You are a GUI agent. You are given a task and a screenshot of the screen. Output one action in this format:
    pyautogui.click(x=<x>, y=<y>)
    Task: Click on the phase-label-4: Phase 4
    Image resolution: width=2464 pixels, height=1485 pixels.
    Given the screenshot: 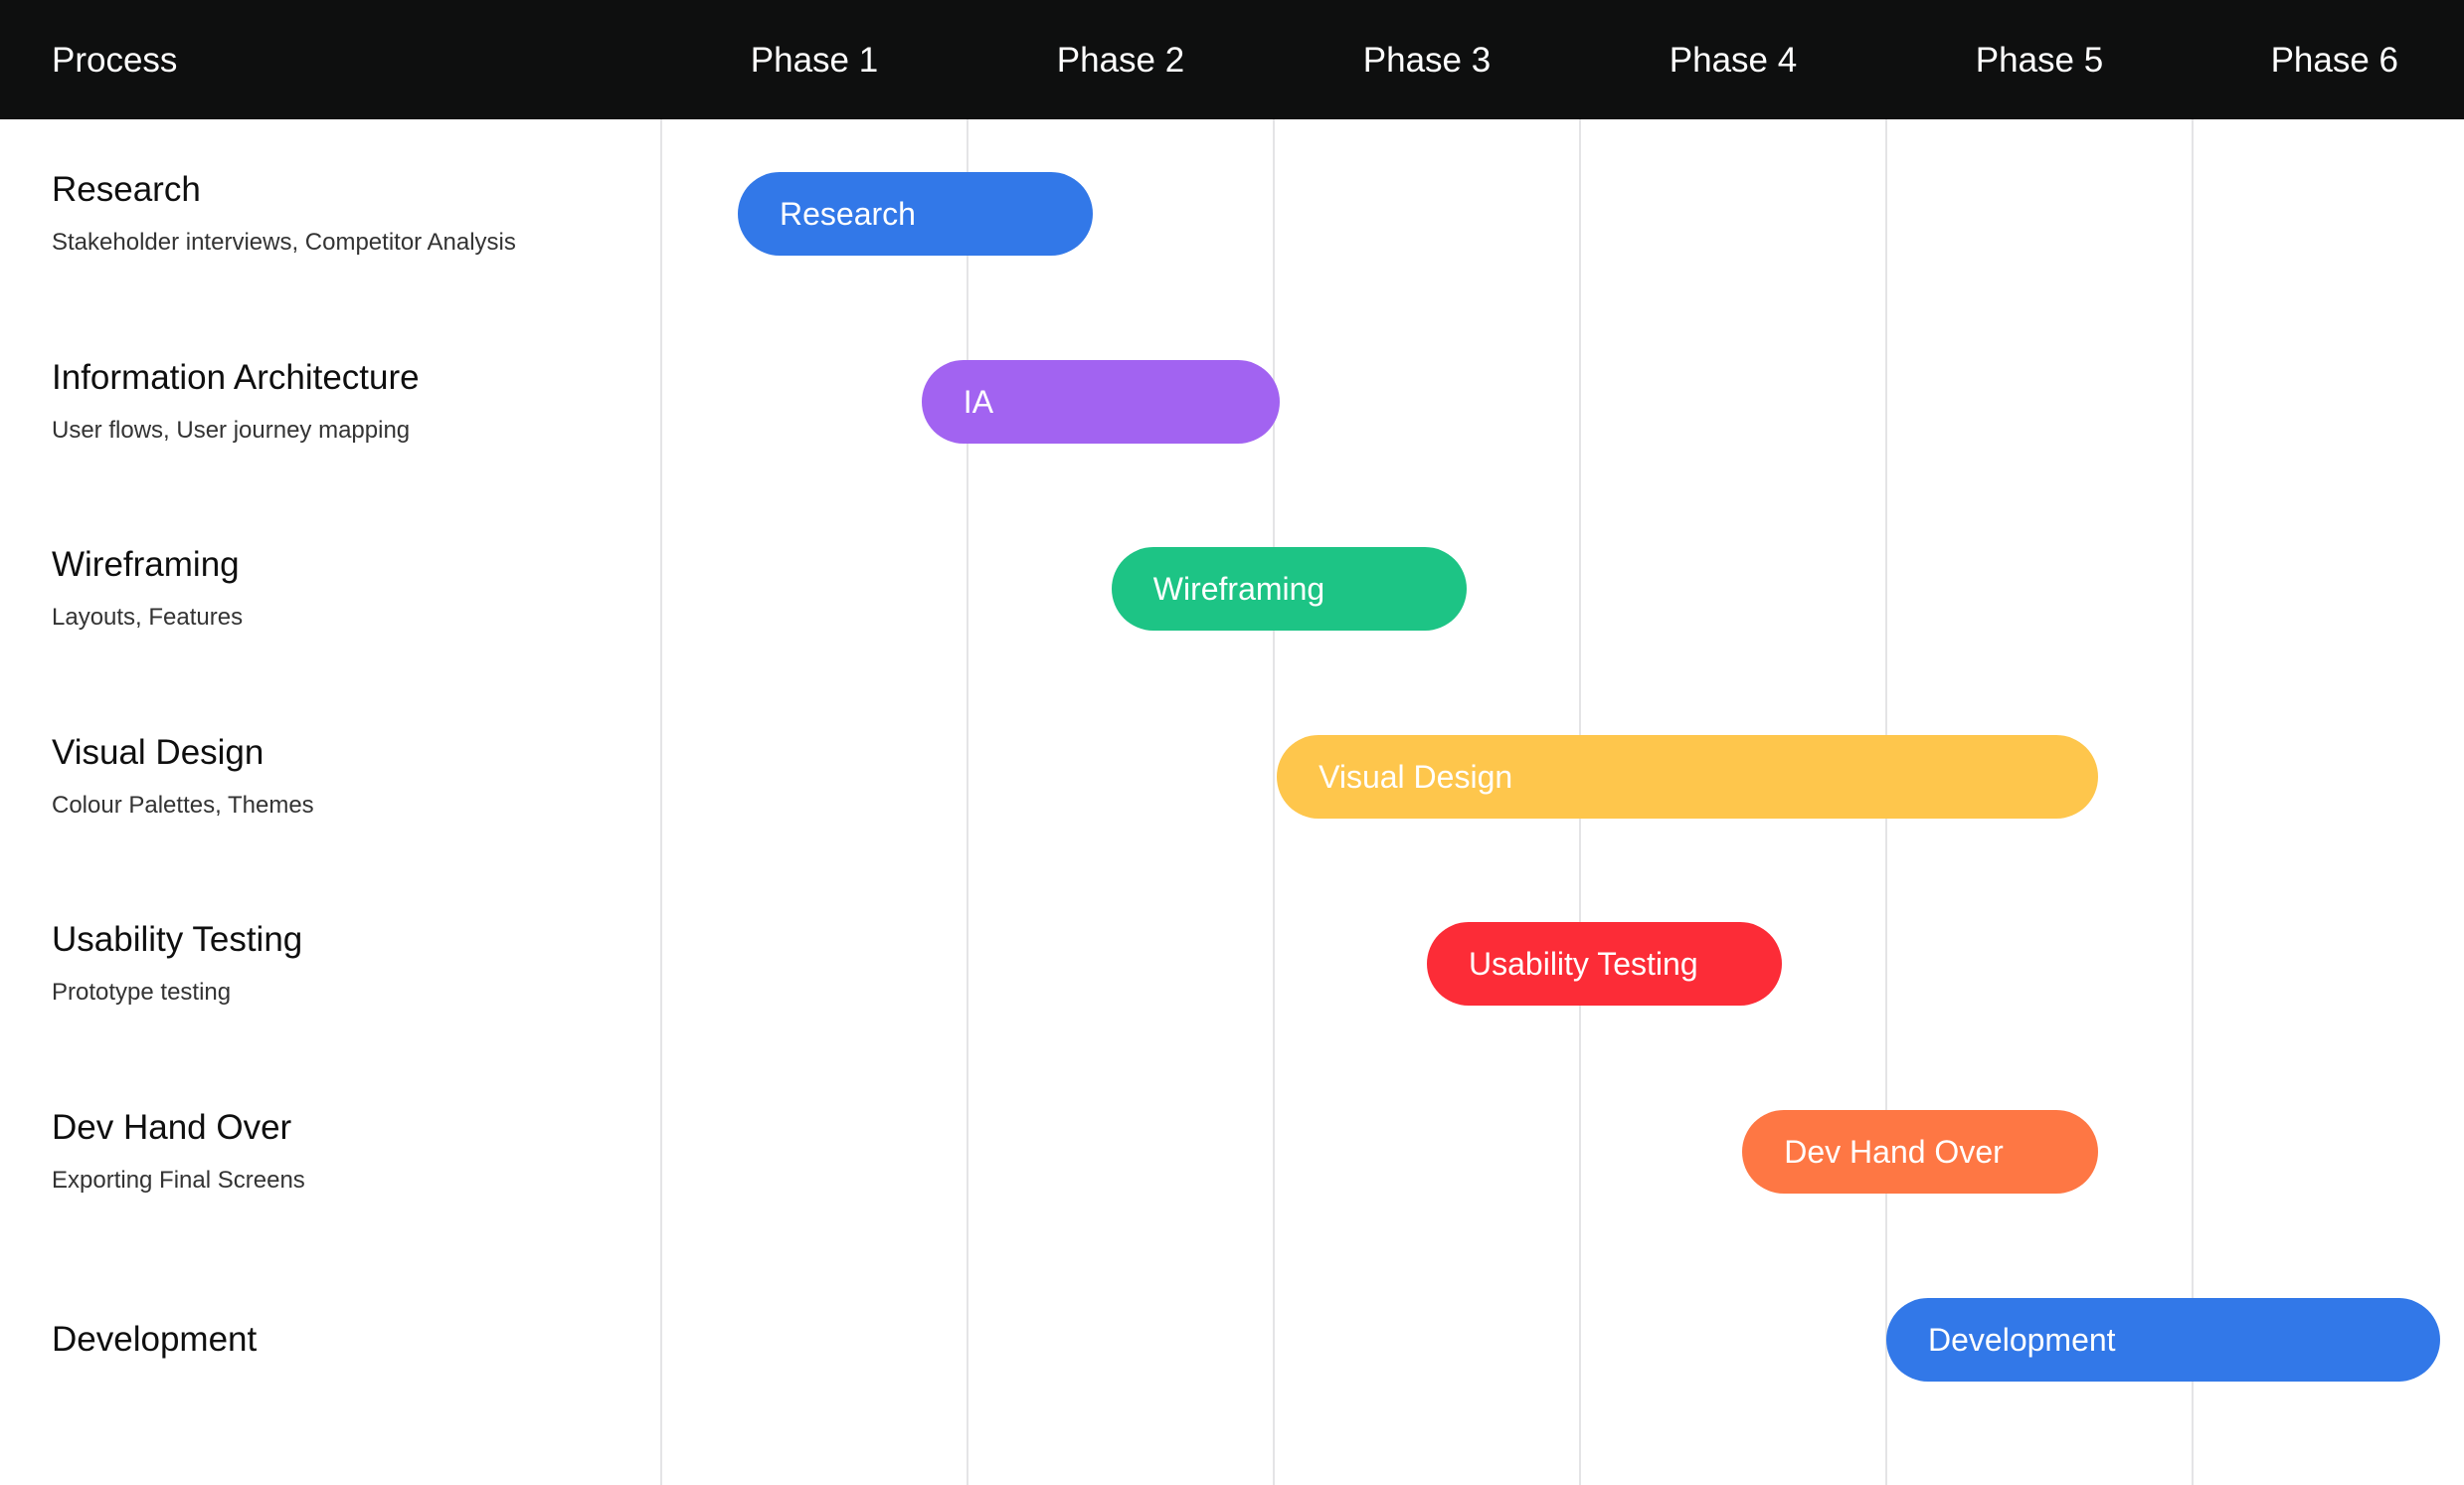 What is the action you would take?
    pyautogui.click(x=1733, y=60)
    